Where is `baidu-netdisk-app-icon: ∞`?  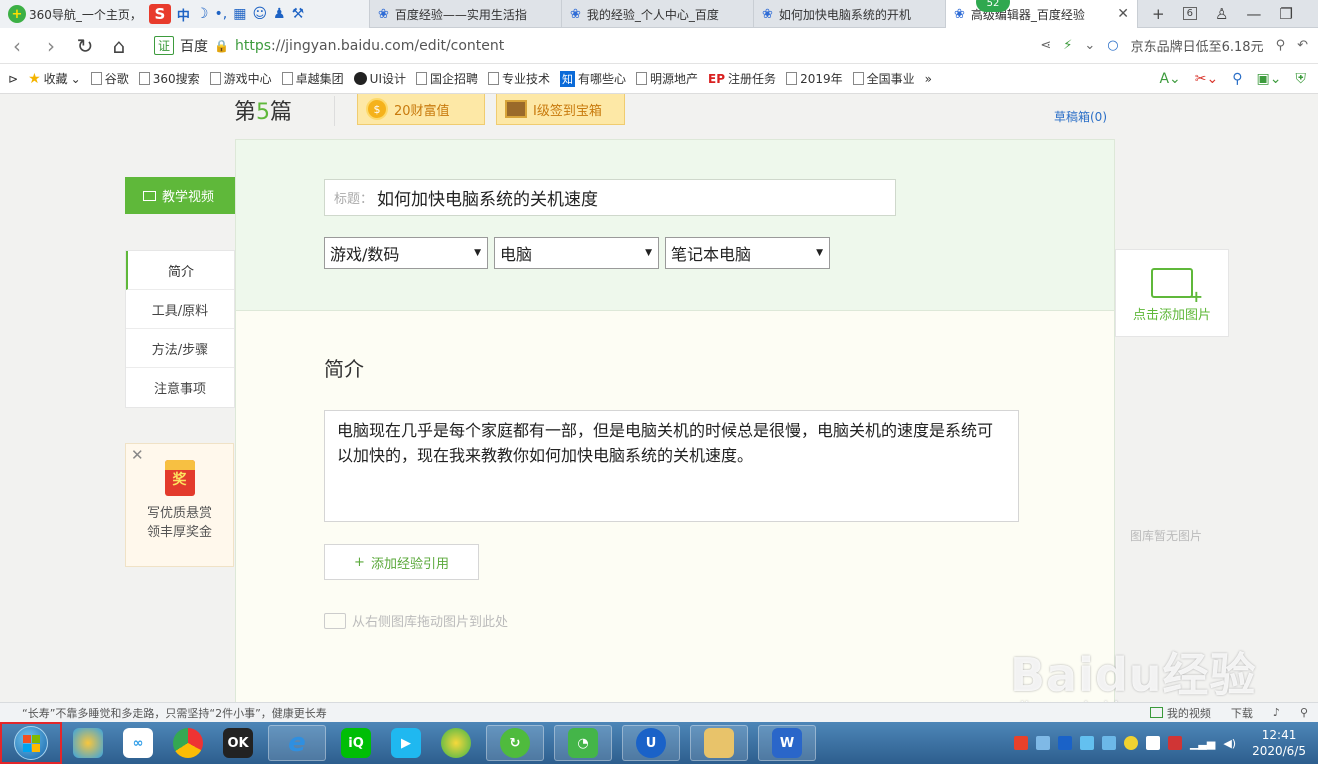 baidu-netdisk-app-icon: ∞ is located at coordinates (138, 743).